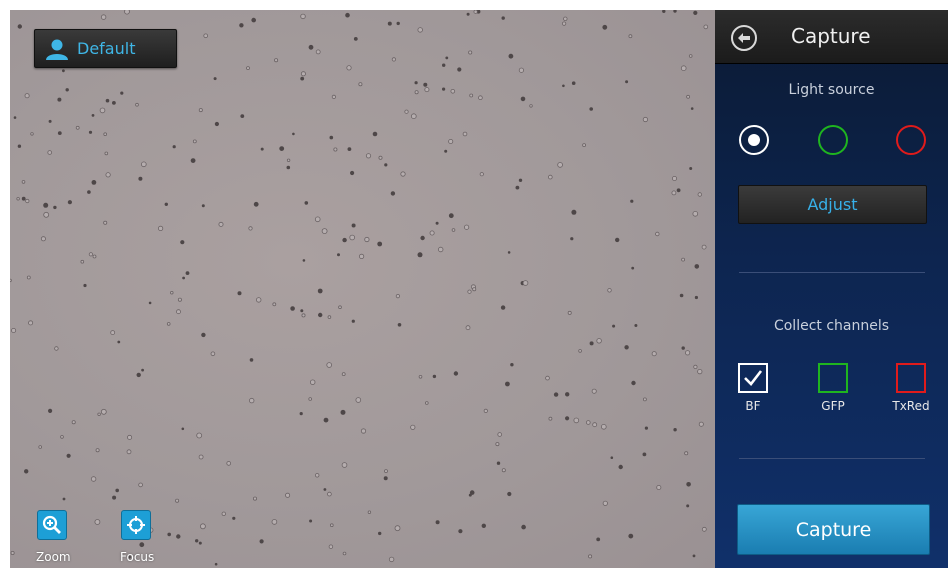  What do you see at coordinates (911, 378) in the screenshot?
I see `channel-txred-checkbox` at bounding box center [911, 378].